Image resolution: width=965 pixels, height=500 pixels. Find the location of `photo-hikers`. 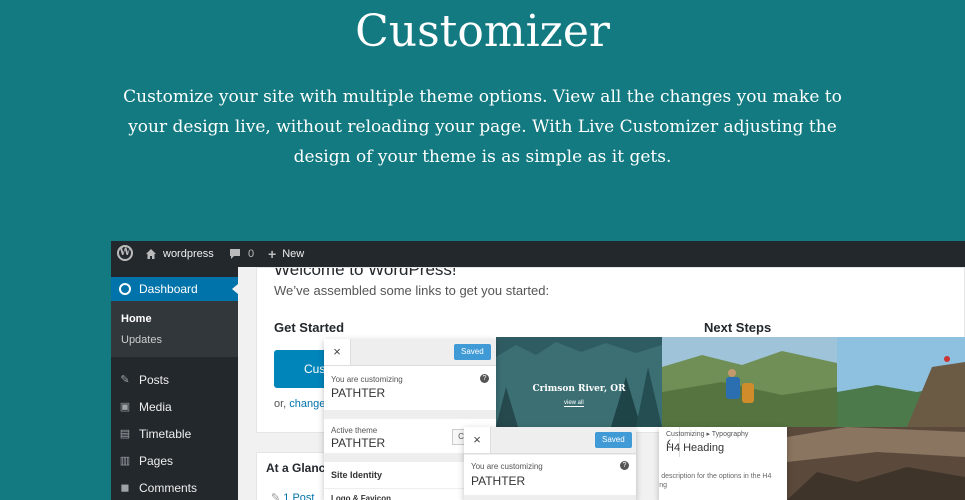

photo-hikers is located at coordinates (749, 382).